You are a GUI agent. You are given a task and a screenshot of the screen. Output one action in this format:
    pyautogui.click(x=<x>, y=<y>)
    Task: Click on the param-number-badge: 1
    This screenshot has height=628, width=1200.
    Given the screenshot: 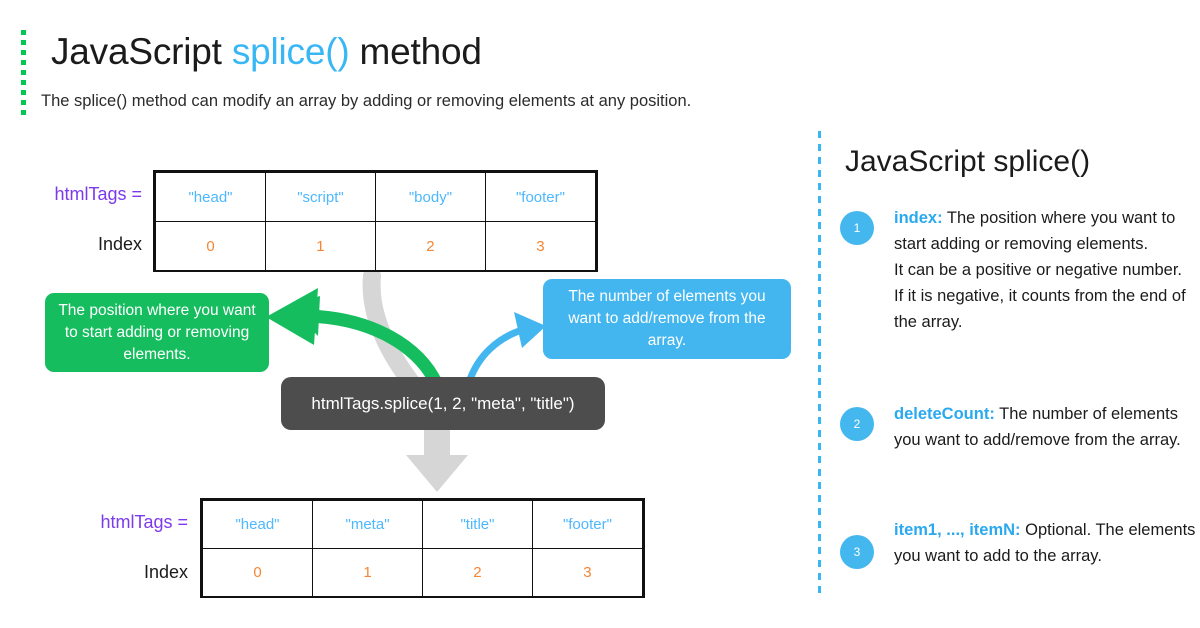 What is the action you would take?
    pyautogui.click(x=857, y=228)
    